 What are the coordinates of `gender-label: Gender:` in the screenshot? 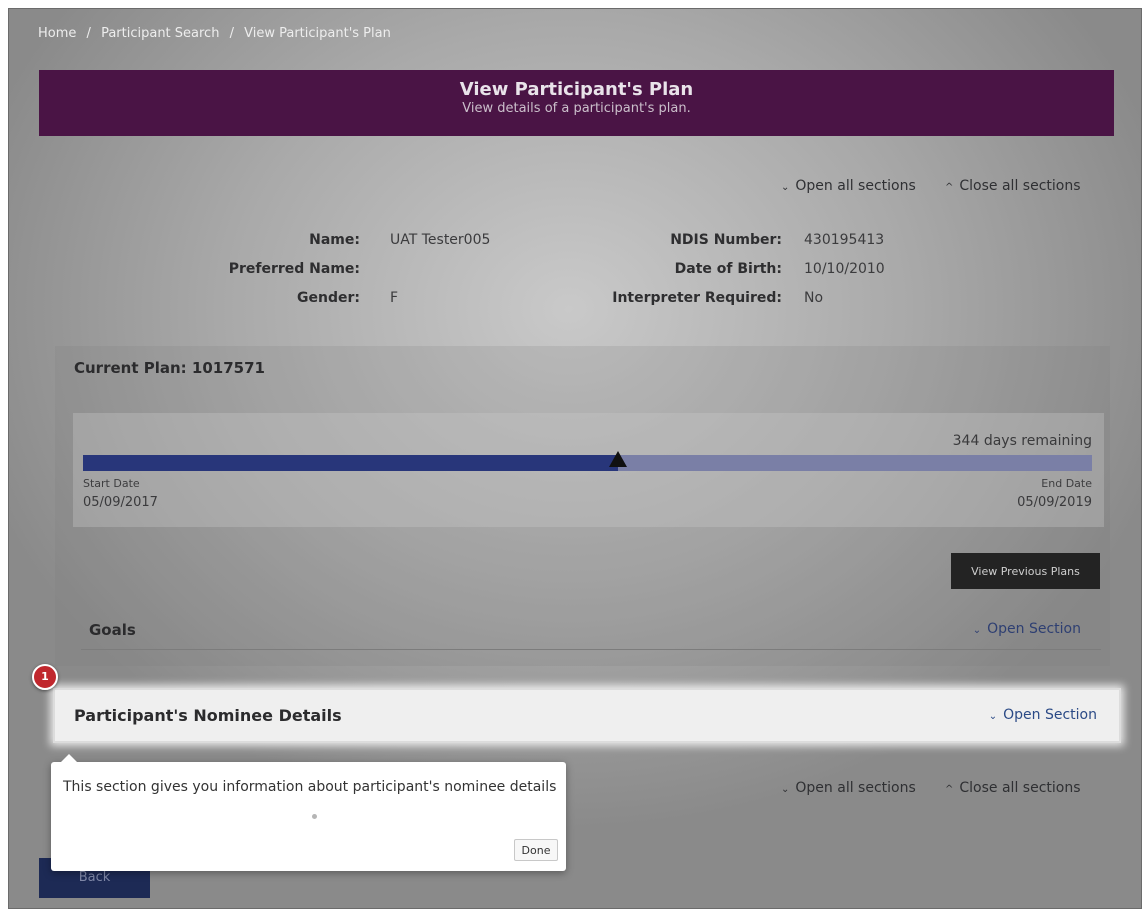 It's located at (328, 298).